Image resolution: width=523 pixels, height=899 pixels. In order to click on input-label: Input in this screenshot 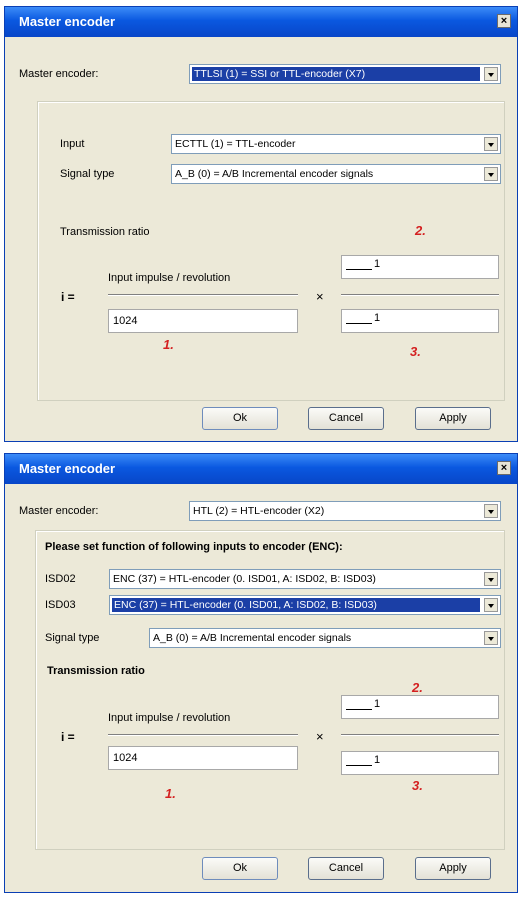, I will do `click(72, 144)`.